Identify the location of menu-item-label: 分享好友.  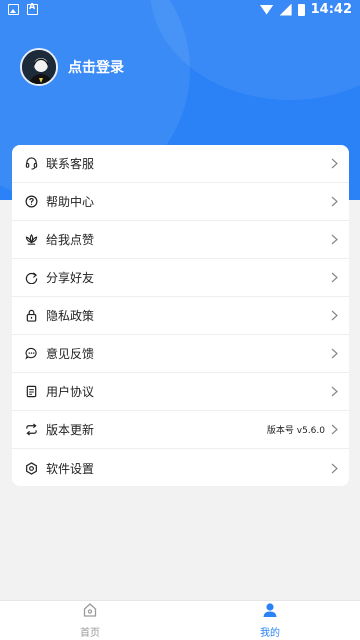
(70, 278).